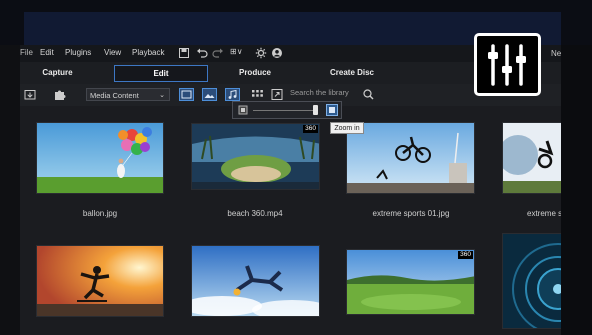 This screenshot has width=592, height=335. I want to click on right-panel-edge: Ne, so click(571, 190).